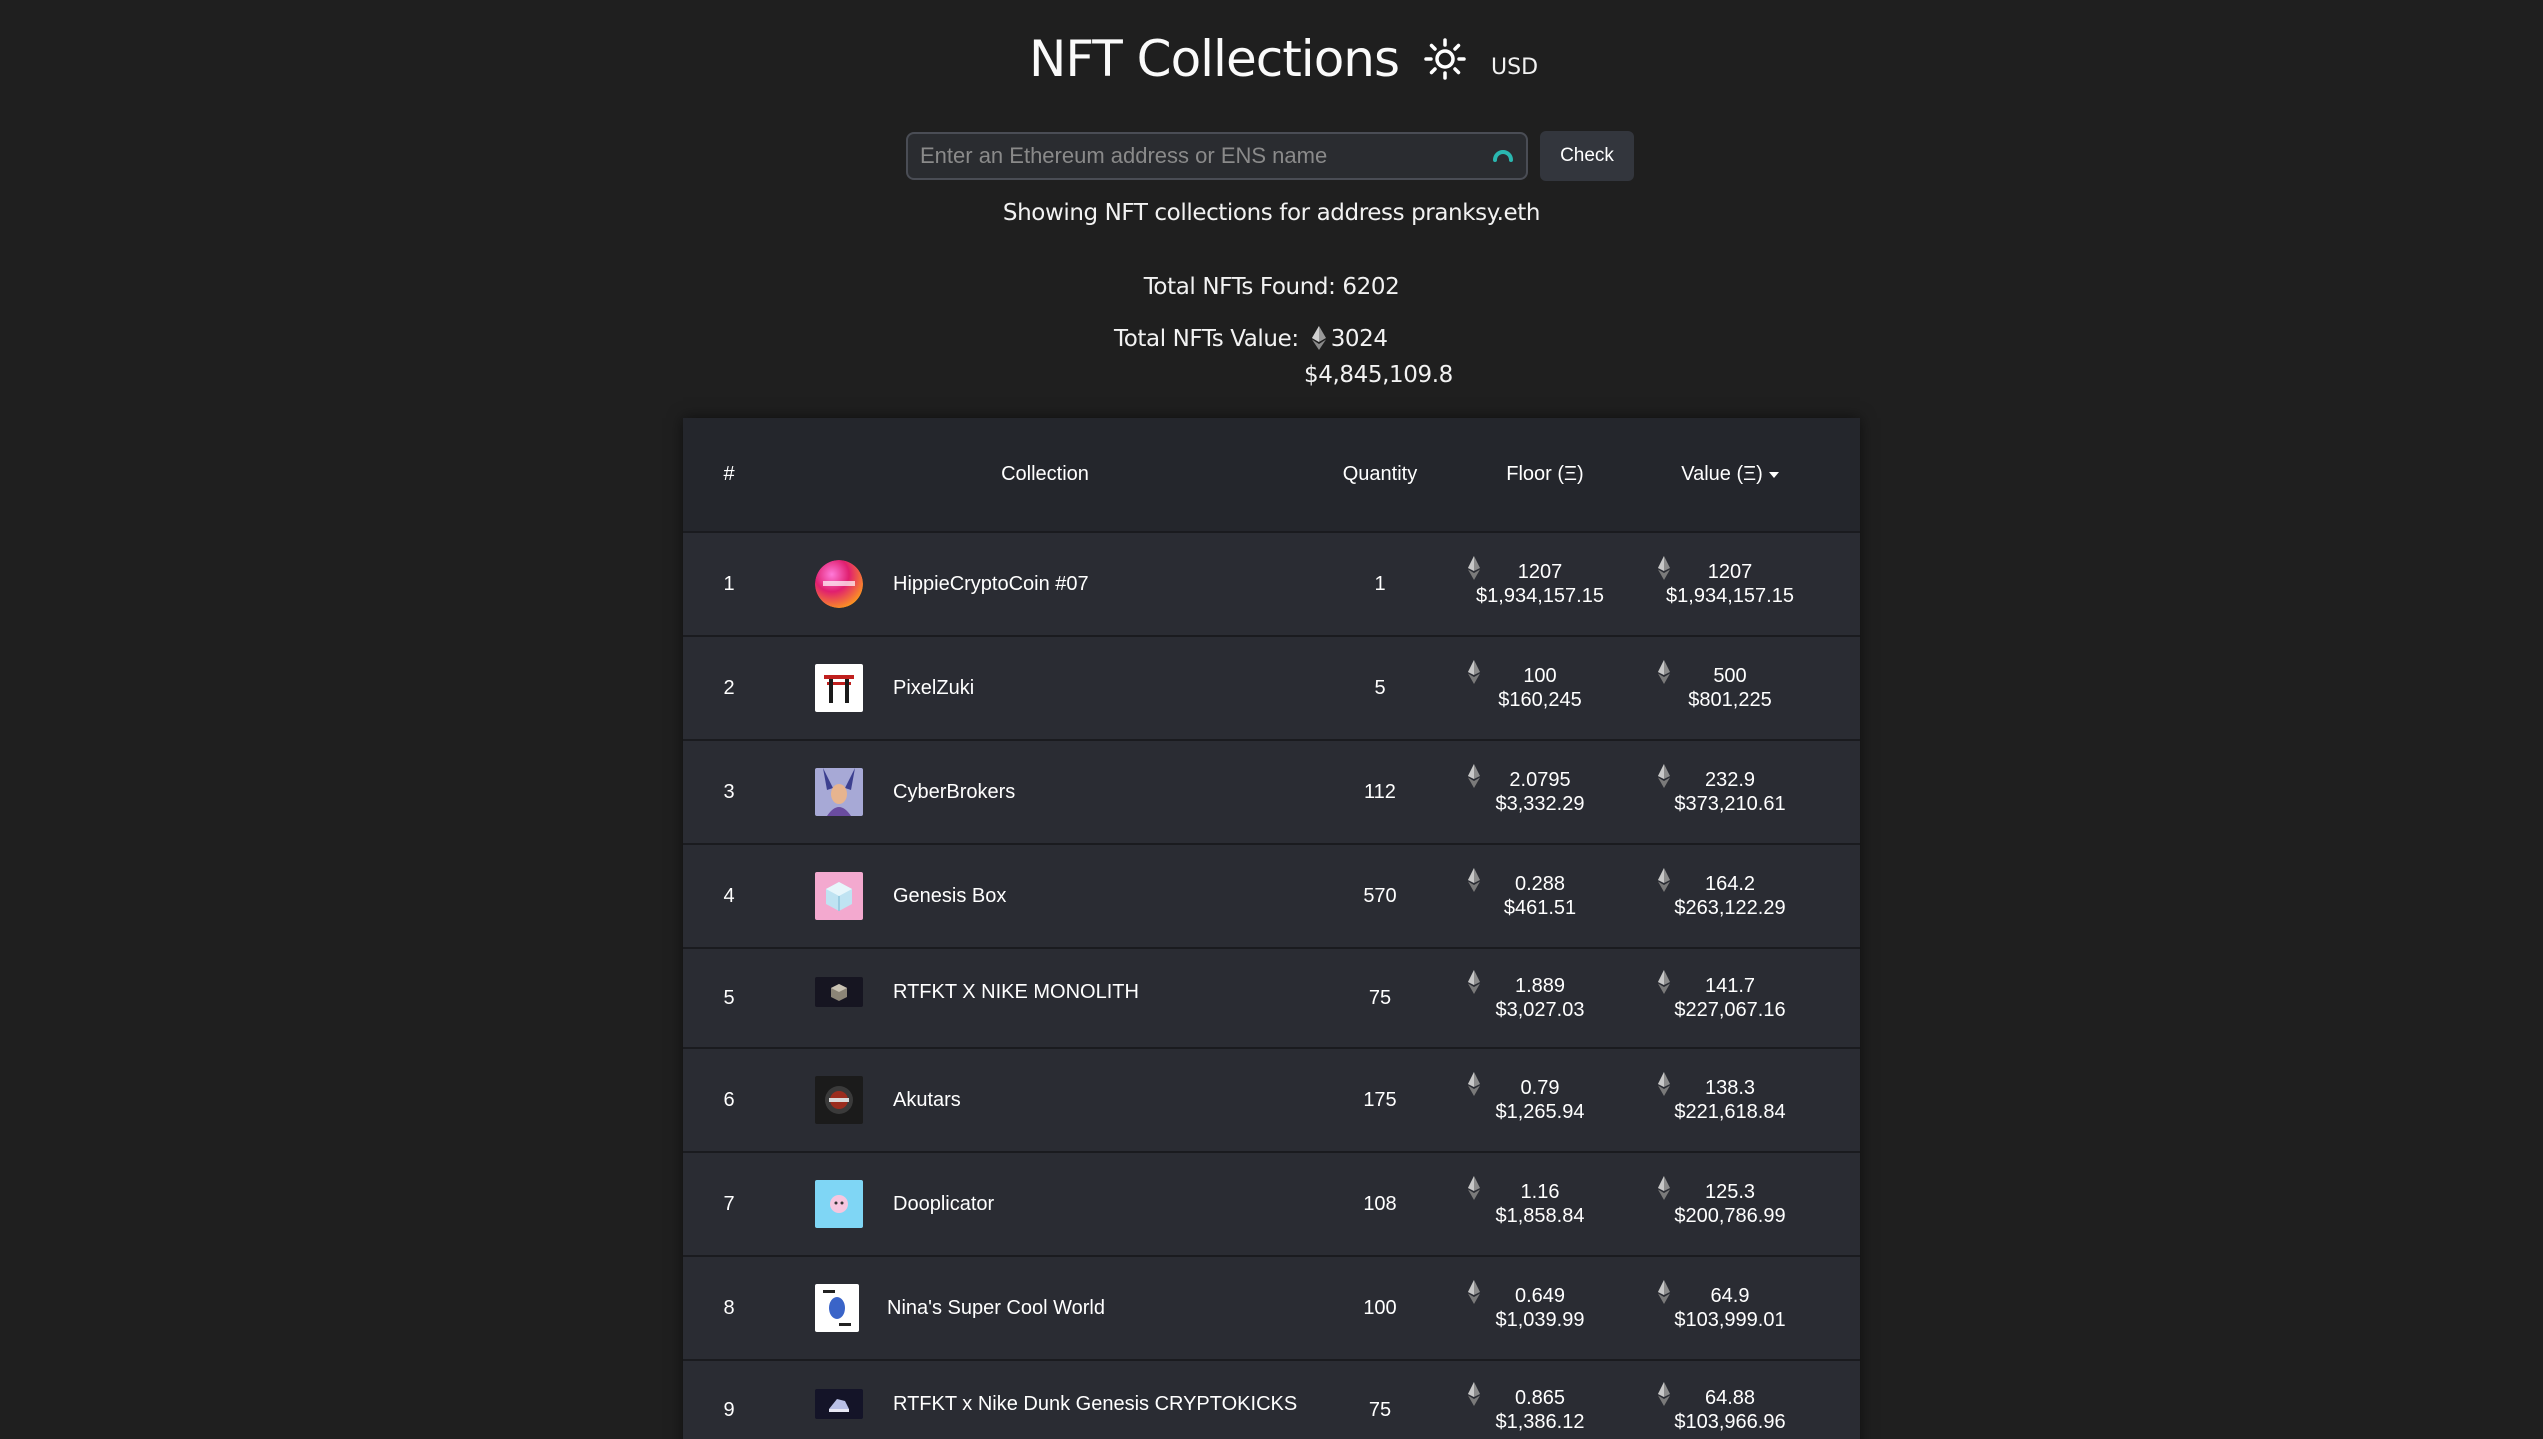 The image size is (2543, 1439). Describe the element at coordinates (1359, 339) in the screenshot. I see `total-value-eth: 3024` at that location.